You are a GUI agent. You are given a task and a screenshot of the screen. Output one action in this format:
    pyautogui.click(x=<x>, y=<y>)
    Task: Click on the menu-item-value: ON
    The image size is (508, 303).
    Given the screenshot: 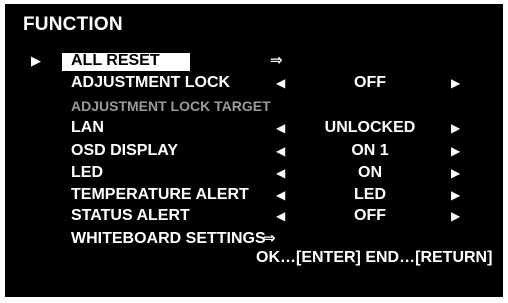 What is the action you would take?
    pyautogui.click(x=370, y=172)
    